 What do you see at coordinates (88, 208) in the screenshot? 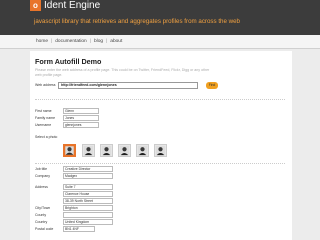
I see `city-field: Brighton` at bounding box center [88, 208].